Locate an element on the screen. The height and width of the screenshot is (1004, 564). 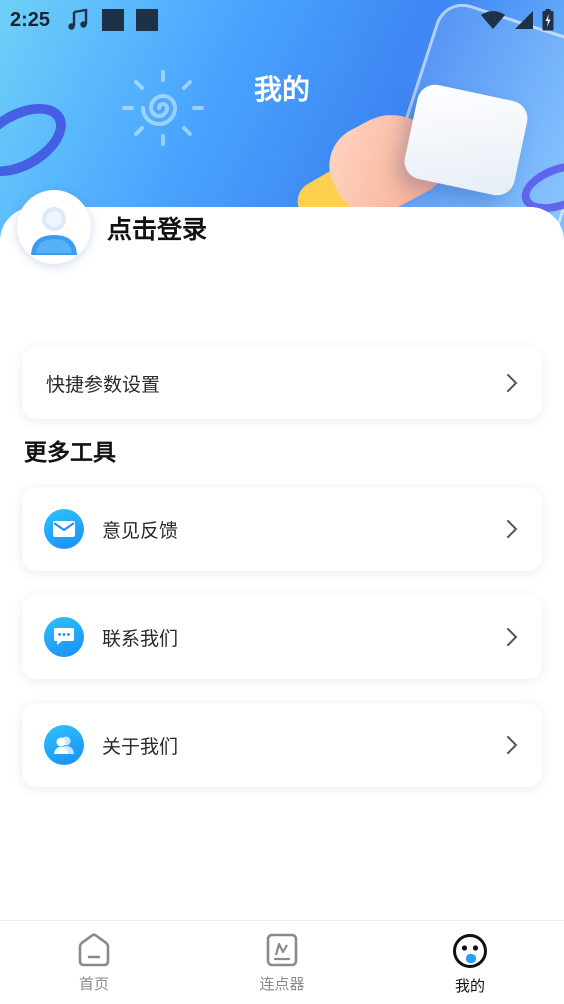
tab-clicker: 连点器 is located at coordinates (282, 962).